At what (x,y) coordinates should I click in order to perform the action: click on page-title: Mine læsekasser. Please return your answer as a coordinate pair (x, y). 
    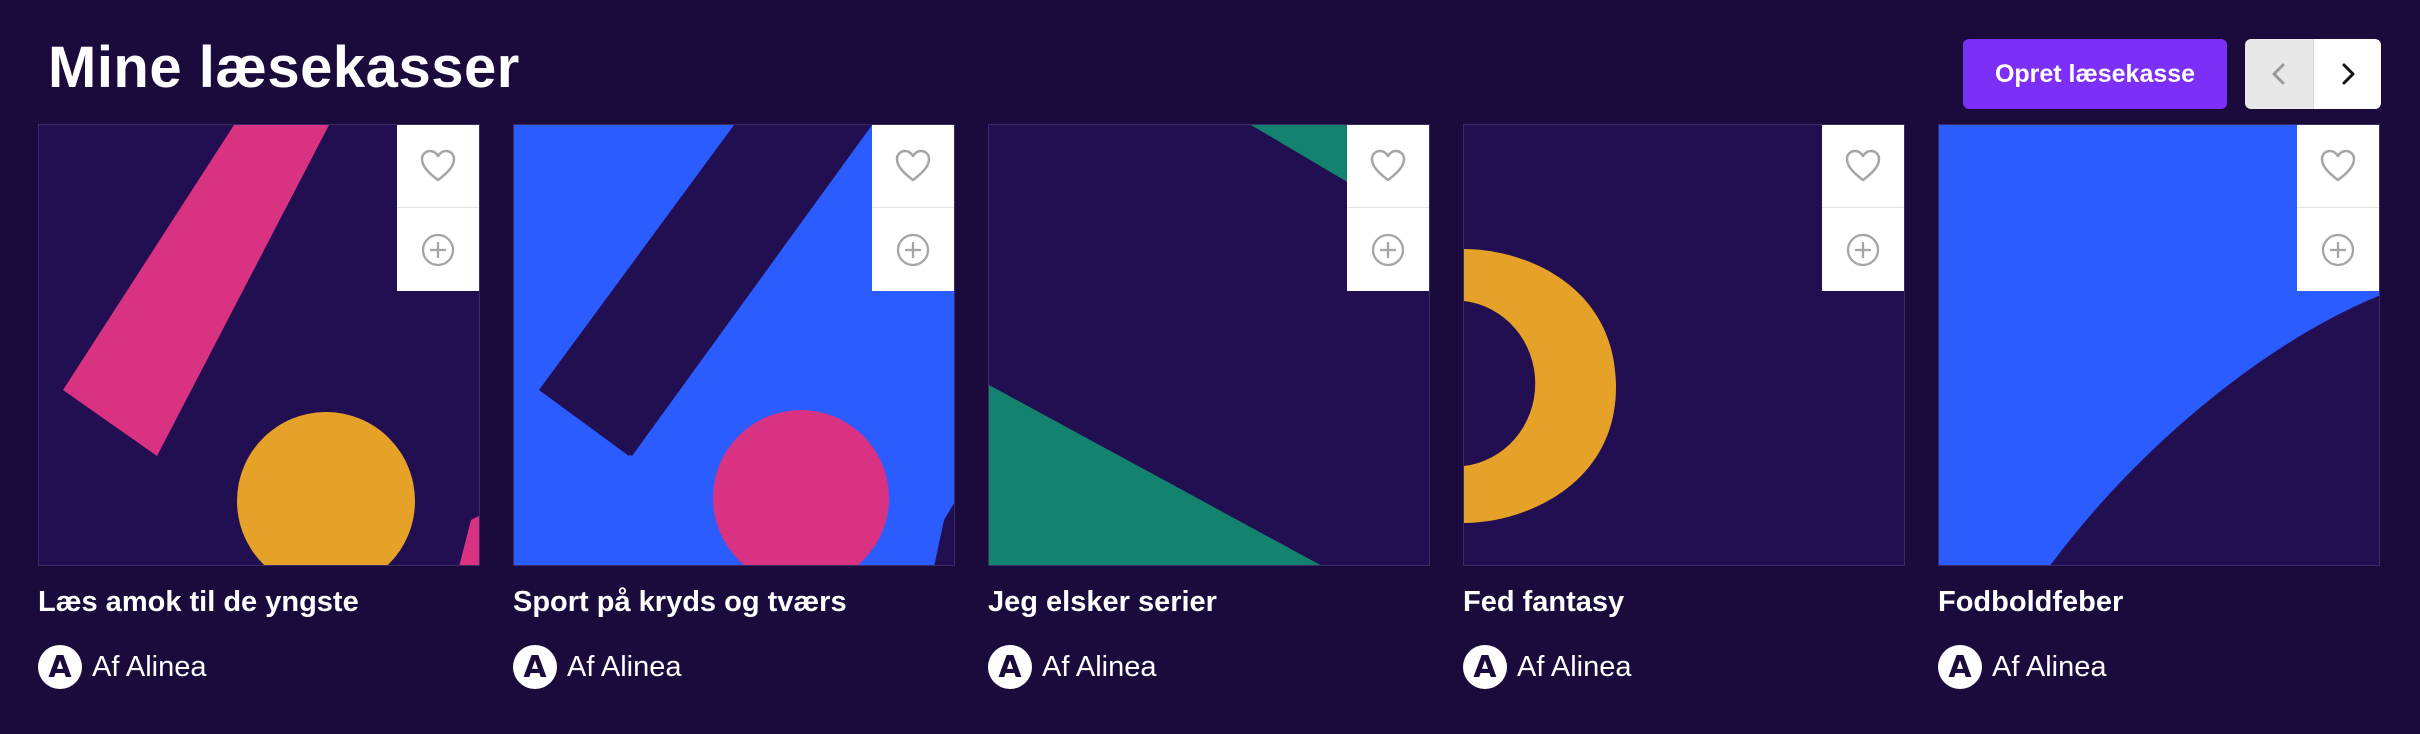
    Looking at the image, I should click on (284, 67).